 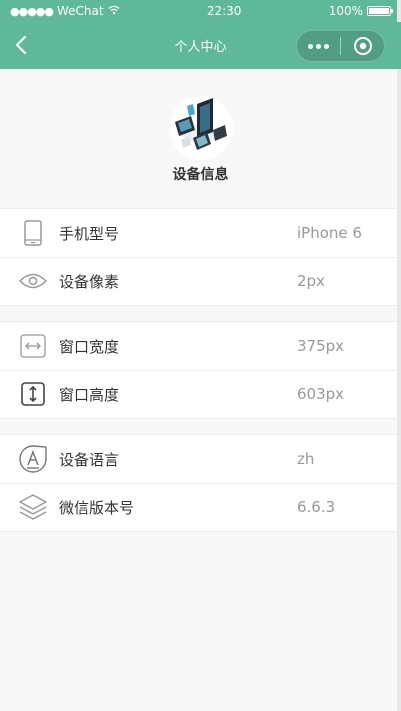 What do you see at coordinates (200, 233) in the screenshot?
I see `list-item: 手机型号 iPhone 6` at bounding box center [200, 233].